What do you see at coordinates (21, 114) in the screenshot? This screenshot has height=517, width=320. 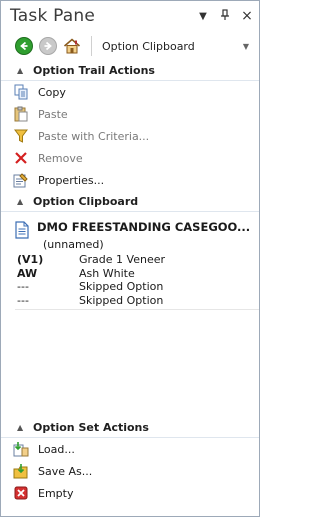 I see `paste-icon` at bounding box center [21, 114].